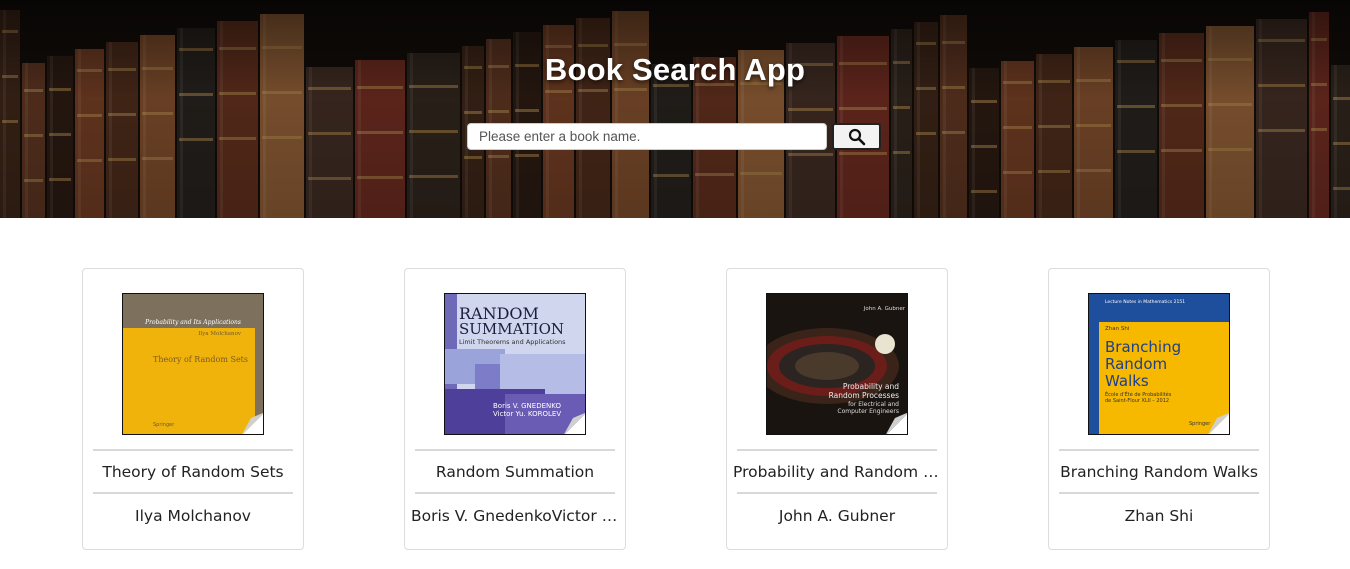 The width and height of the screenshot is (1350, 569). What do you see at coordinates (512, 342) in the screenshot?
I see `cover-subtitle: Limit Theorems and Applications` at bounding box center [512, 342].